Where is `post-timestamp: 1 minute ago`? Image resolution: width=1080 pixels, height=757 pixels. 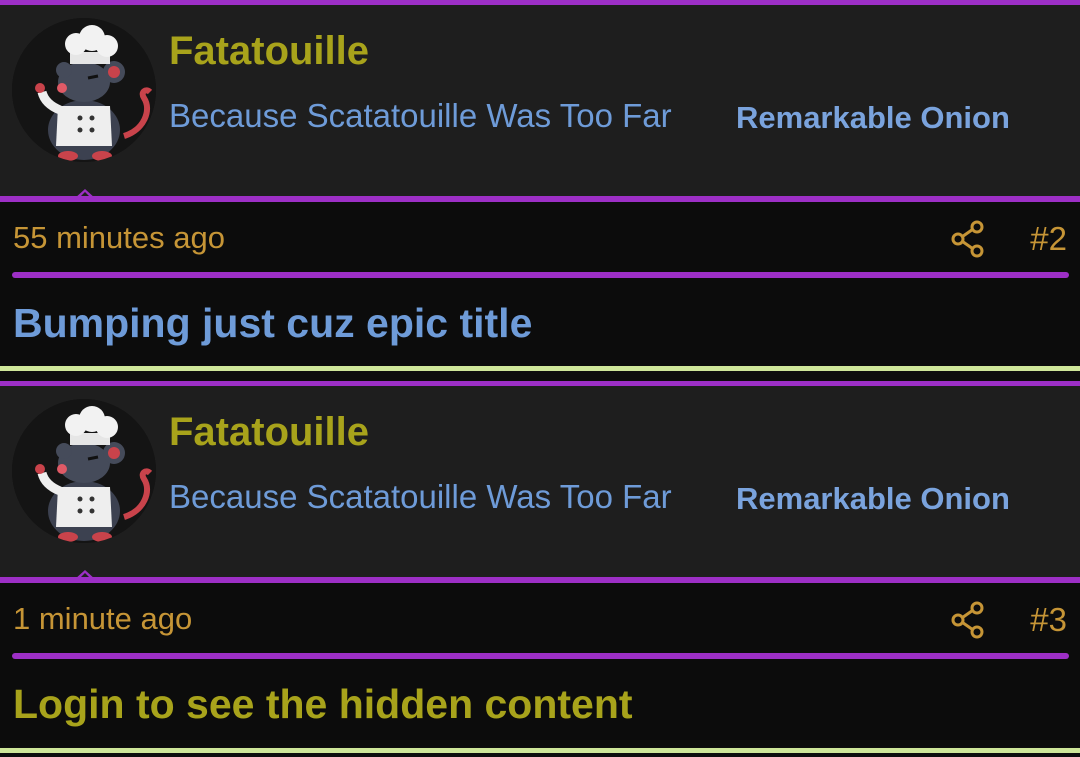 post-timestamp: 1 minute ago is located at coordinates (102, 619).